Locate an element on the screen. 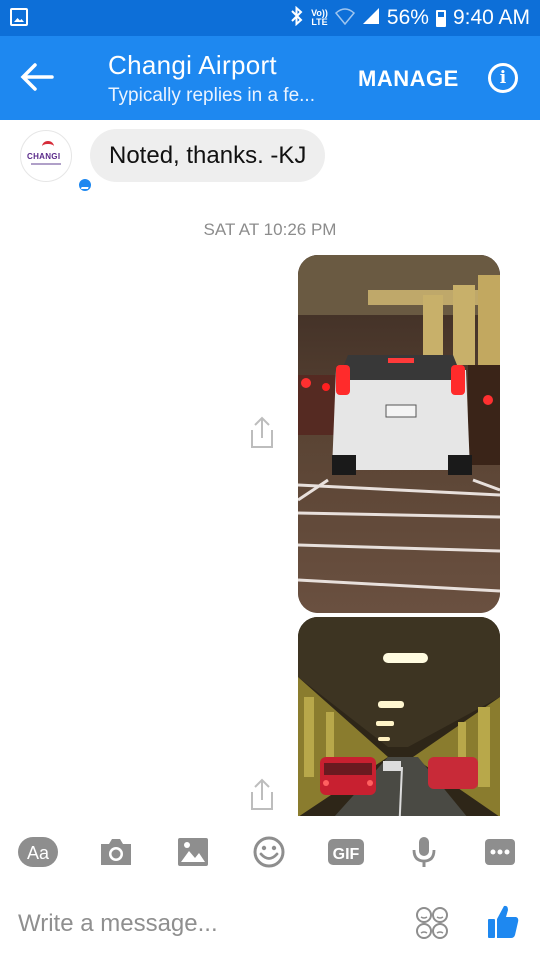 Image resolution: width=540 pixels, height=960 pixels. avatar-brand-underline is located at coordinates (46, 164).